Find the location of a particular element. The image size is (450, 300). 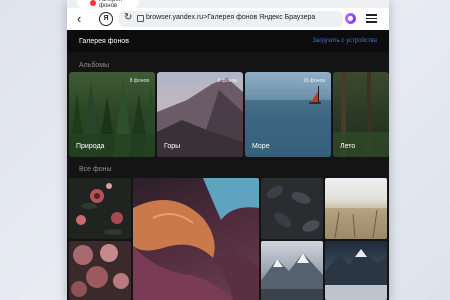

active-tab: Галерея фонов is located at coordinates (108, 4).